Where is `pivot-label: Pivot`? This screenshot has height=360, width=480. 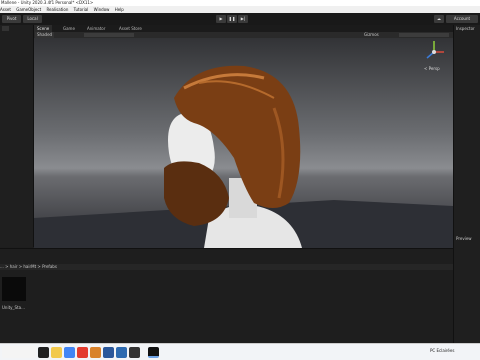
pivot-label: Pivot is located at coordinates (11, 18).